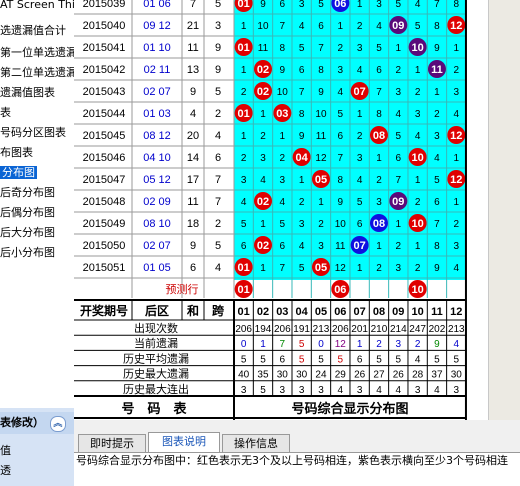 This screenshot has height=486, width=520. I want to click on stat-value: 194, so click(263, 329).